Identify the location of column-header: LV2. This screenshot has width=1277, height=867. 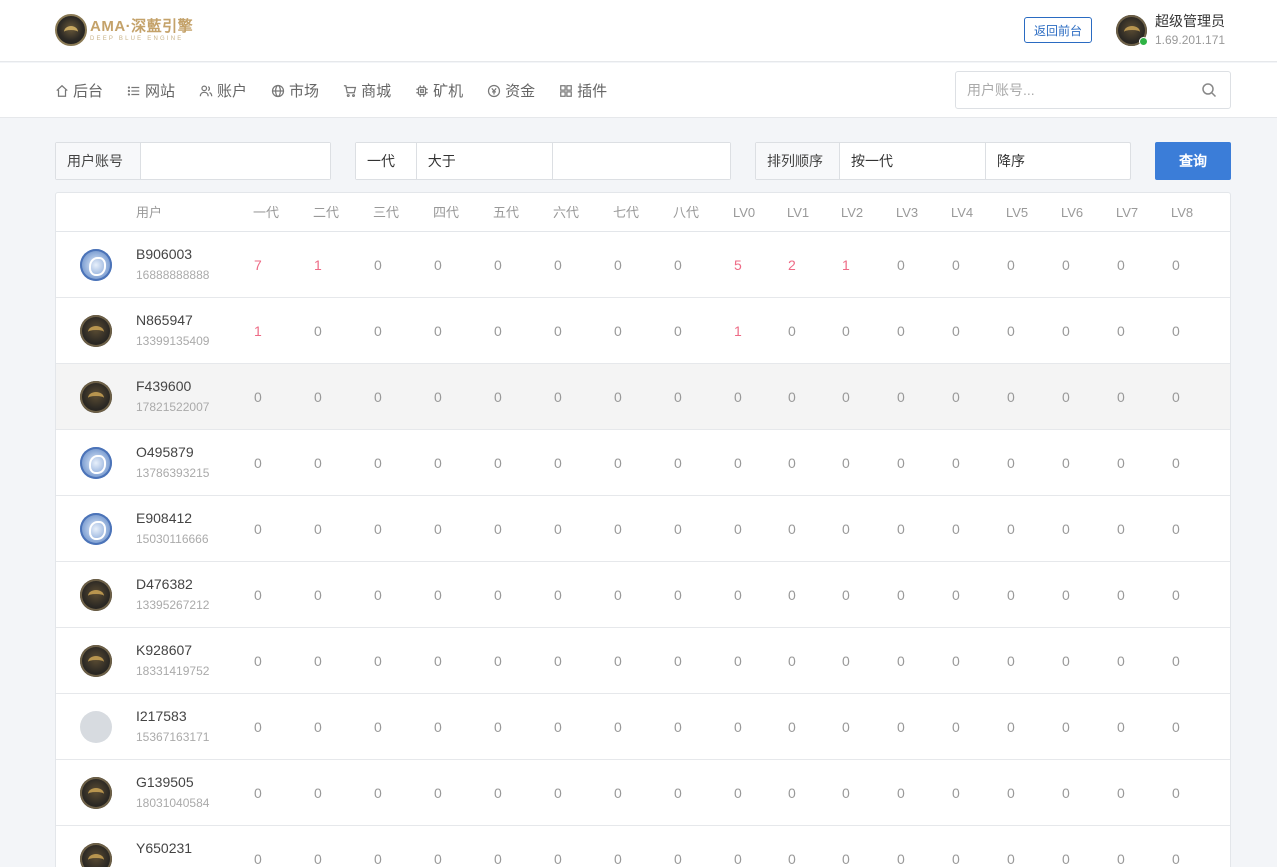
(852, 212).